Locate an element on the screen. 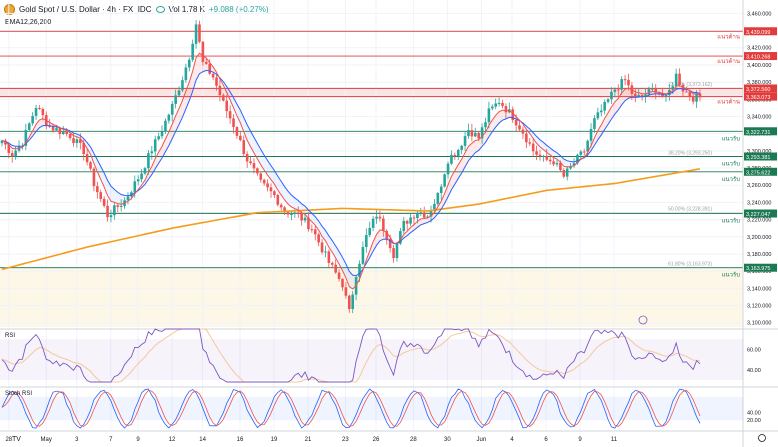 The image size is (778, 447). price-tick-label: 3,260.000 is located at coordinates (759, 186).